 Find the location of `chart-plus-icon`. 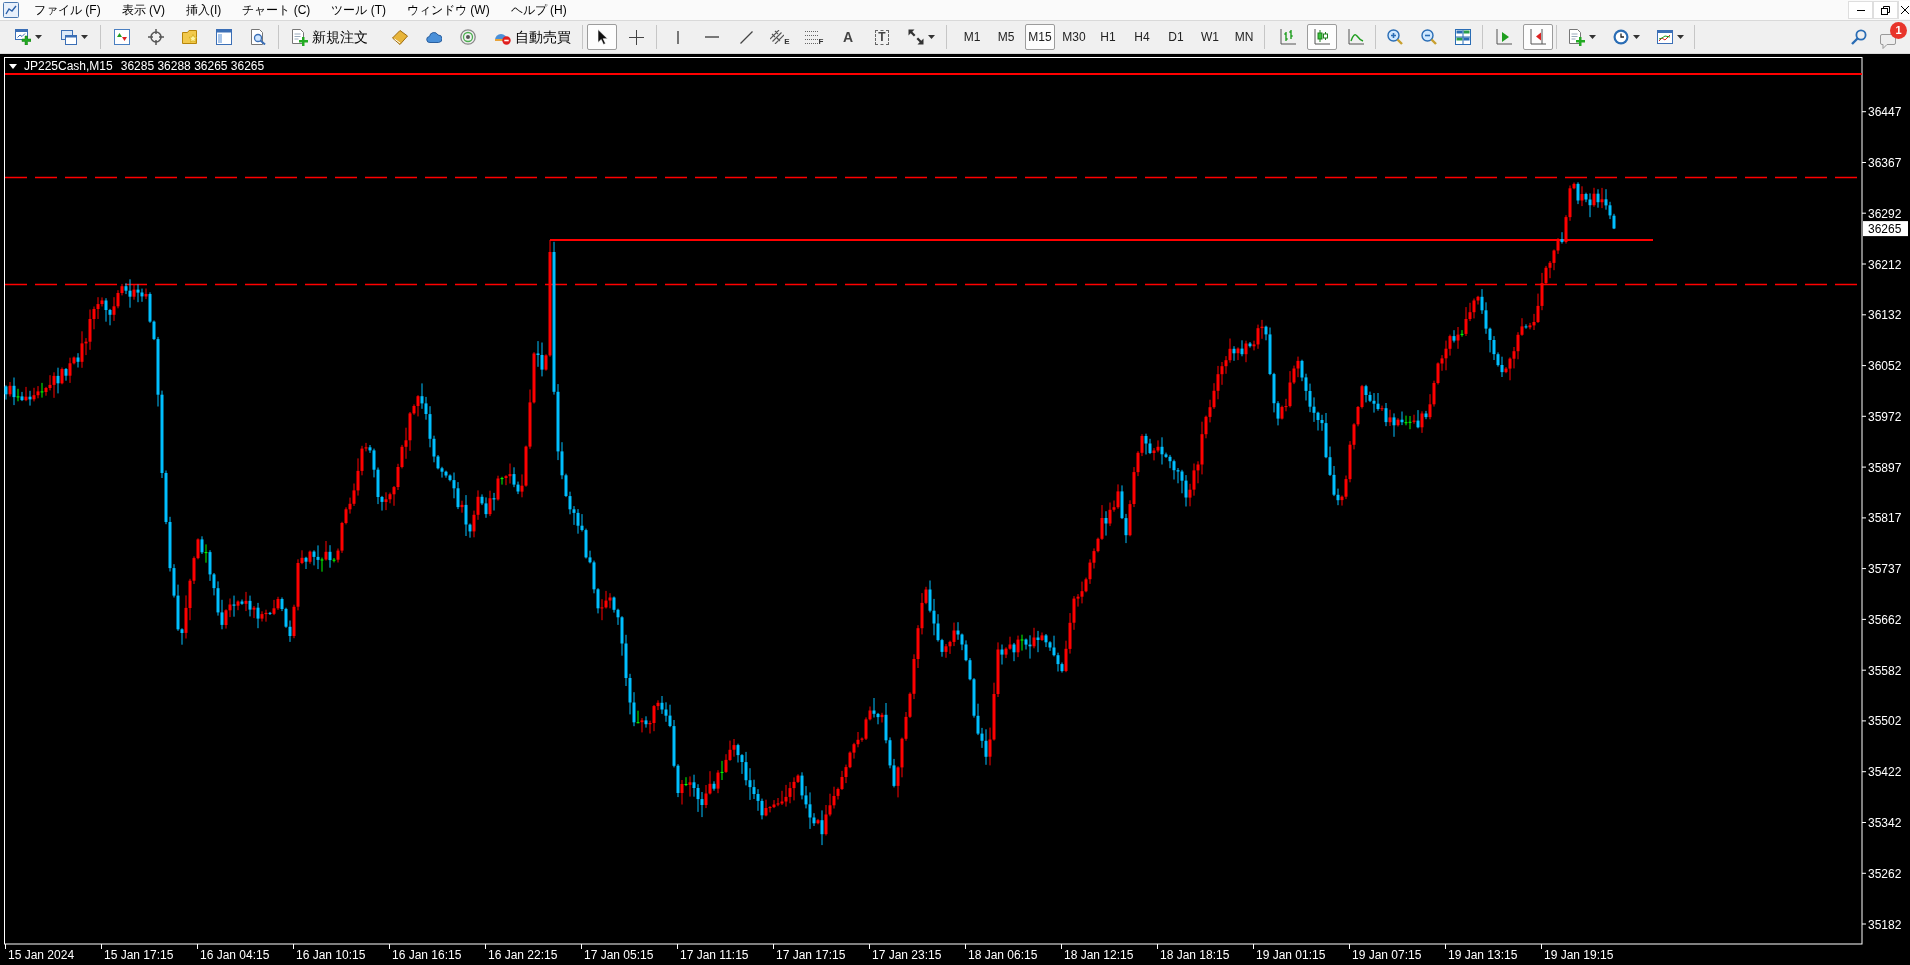

chart-plus-icon is located at coordinates (22, 37).